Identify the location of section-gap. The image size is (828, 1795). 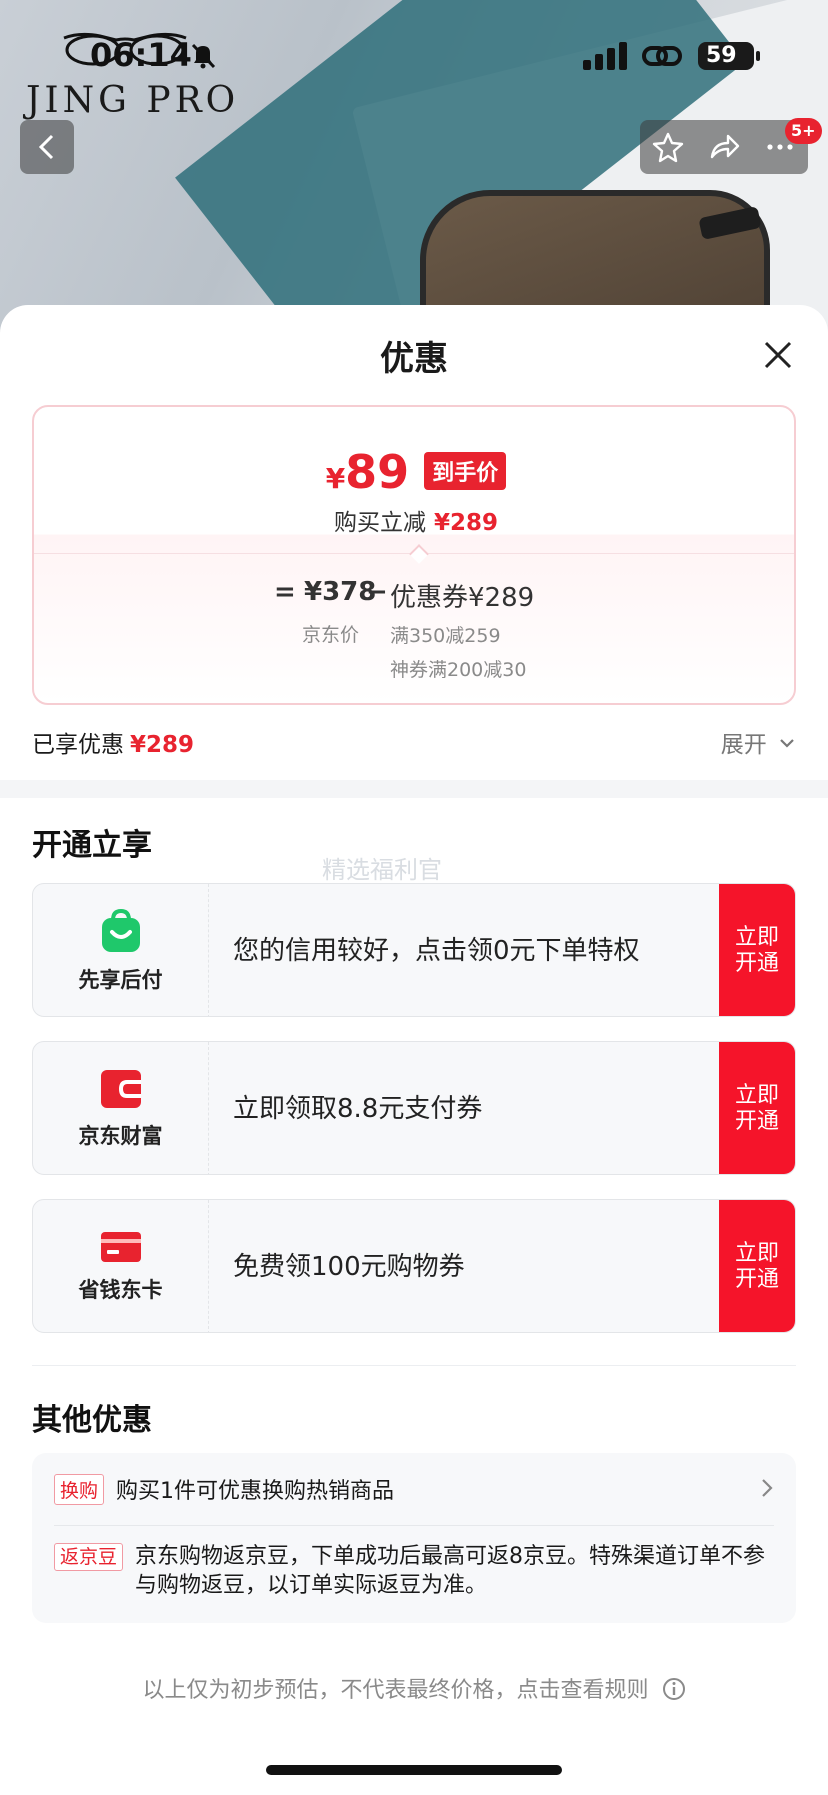
(414, 789).